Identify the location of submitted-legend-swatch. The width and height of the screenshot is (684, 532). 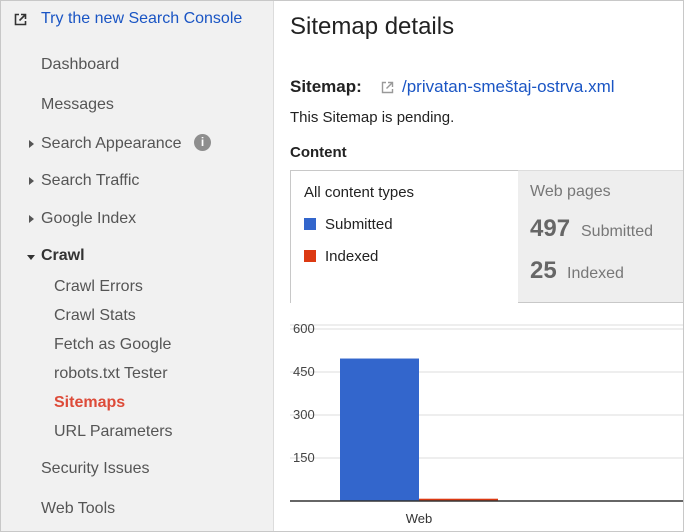
(310, 224).